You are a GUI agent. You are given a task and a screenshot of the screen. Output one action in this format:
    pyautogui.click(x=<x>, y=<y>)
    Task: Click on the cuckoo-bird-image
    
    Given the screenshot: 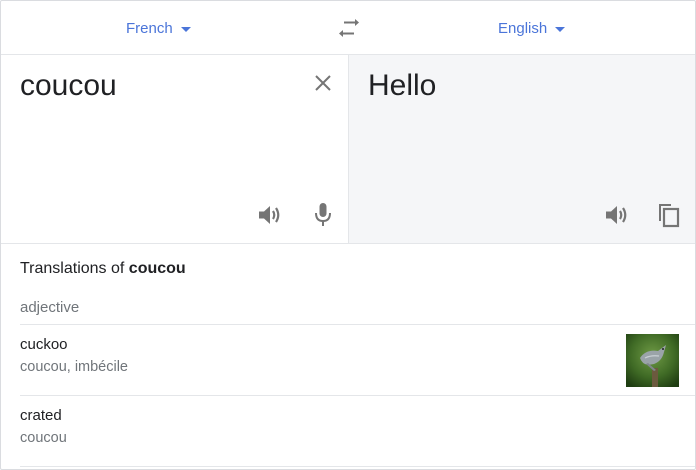 What is the action you would take?
    pyautogui.click(x=652, y=360)
    